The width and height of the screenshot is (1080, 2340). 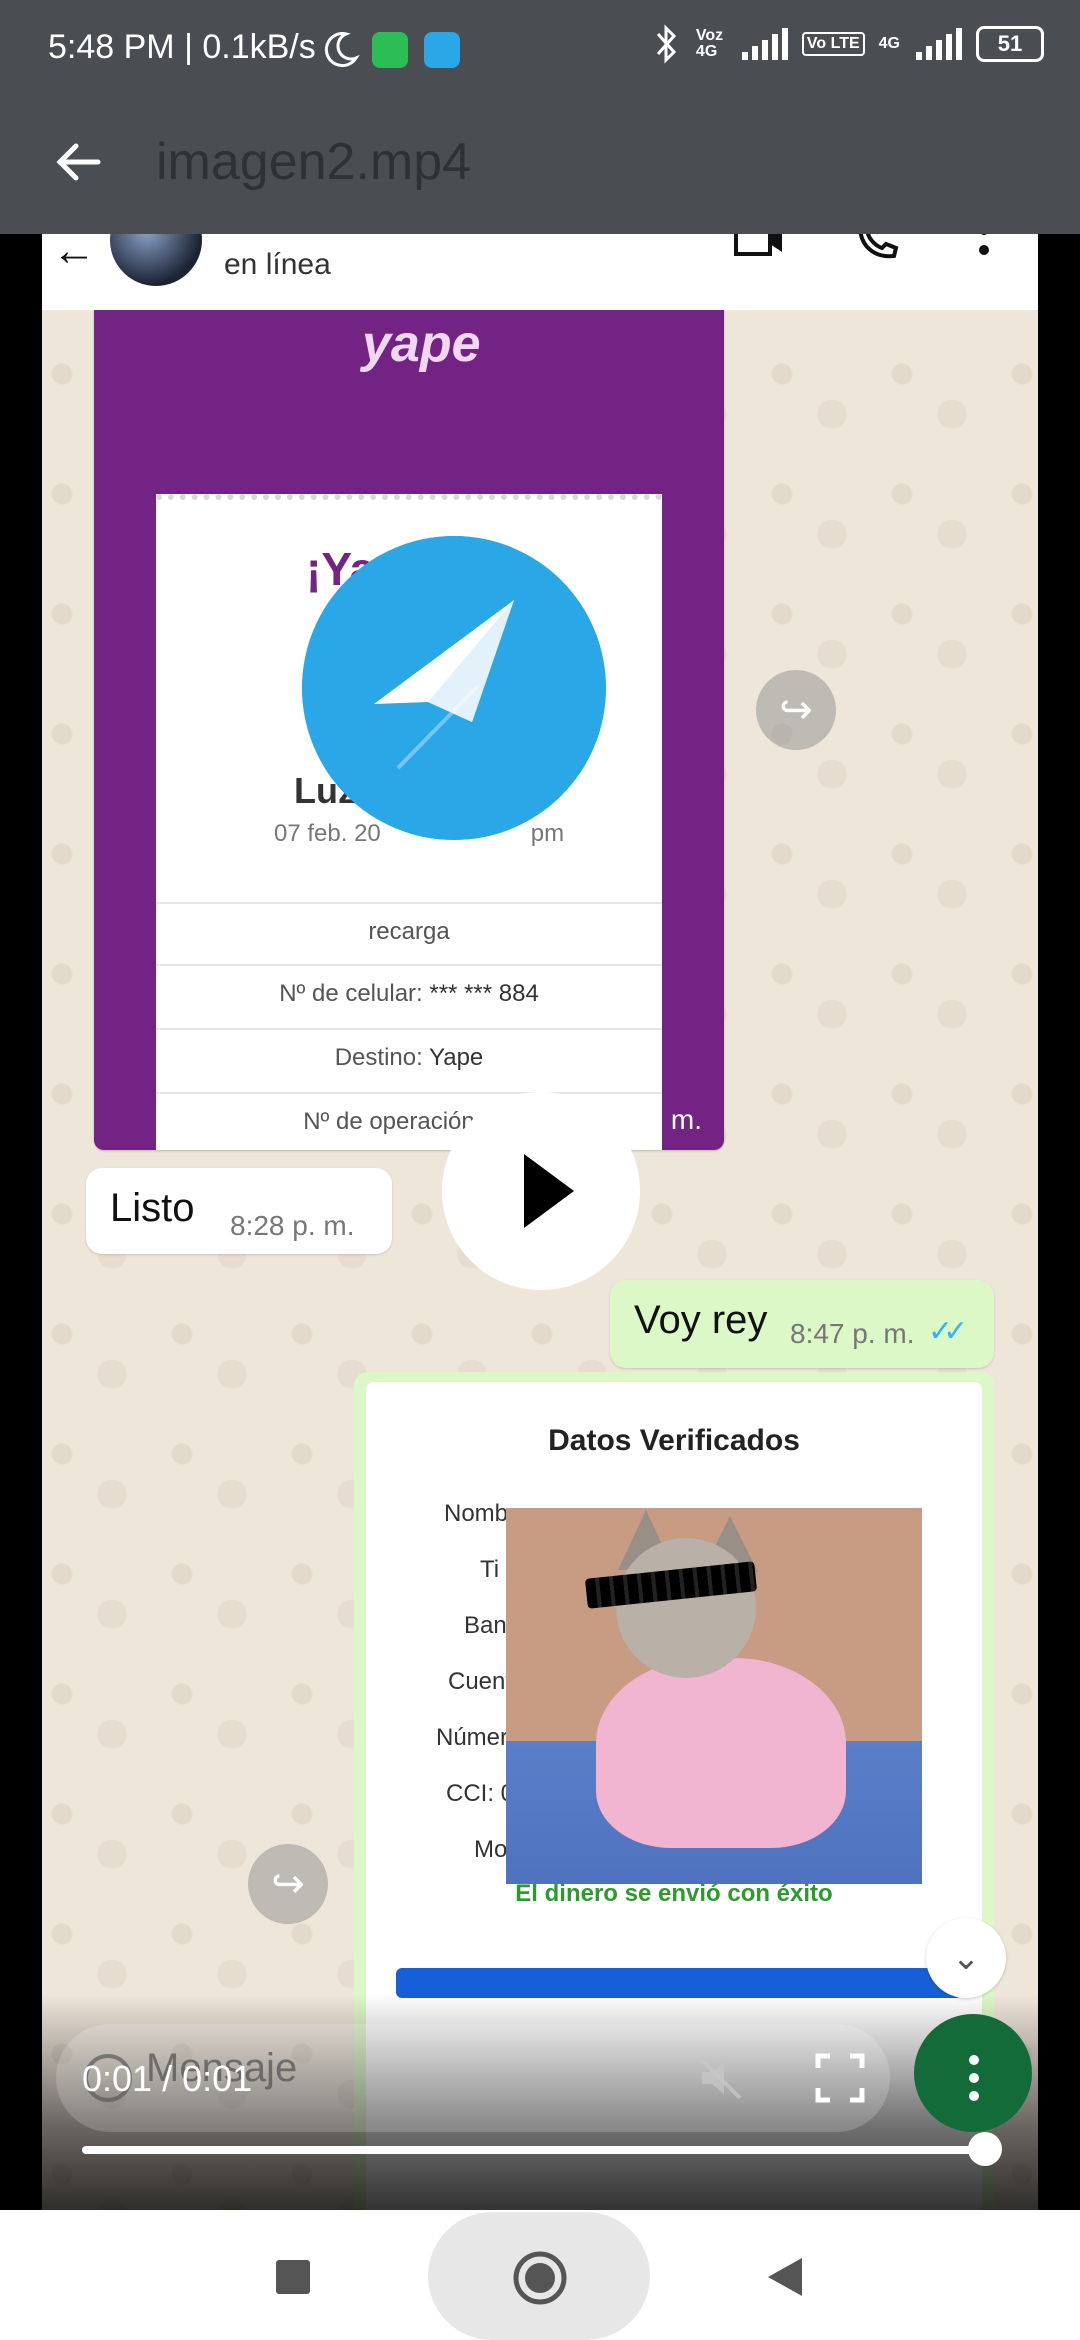 I want to click on moon-icon, so click(x=342, y=50).